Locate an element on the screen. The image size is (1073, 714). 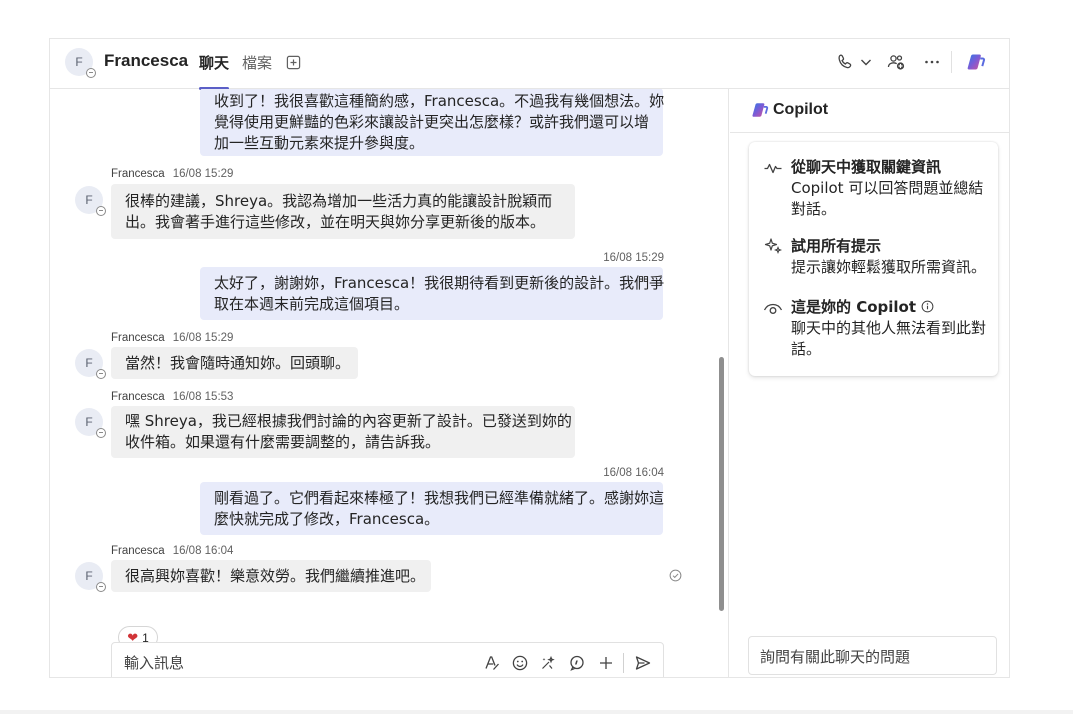
message-meta: Francesca 16/08 16:04 is located at coordinates (172, 551).